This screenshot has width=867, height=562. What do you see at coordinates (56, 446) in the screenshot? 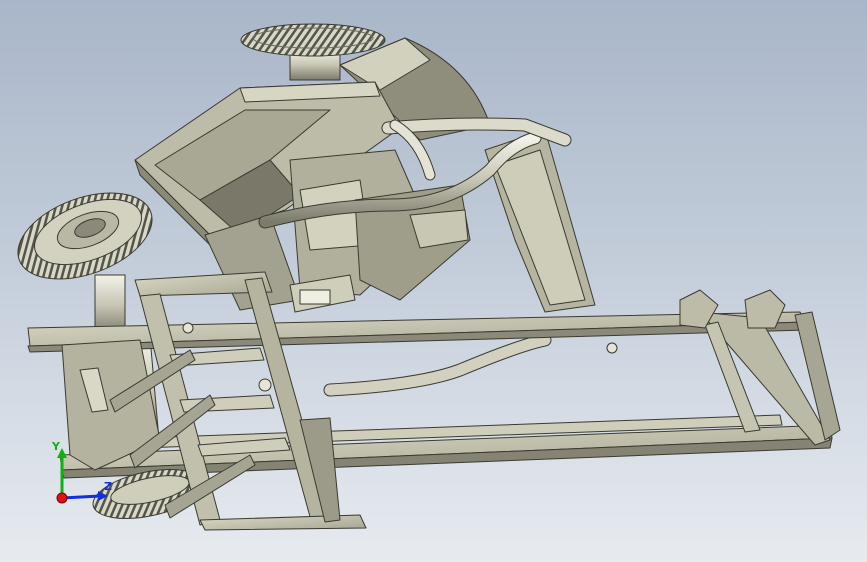
I see `y-axis-label: Y` at bounding box center [56, 446].